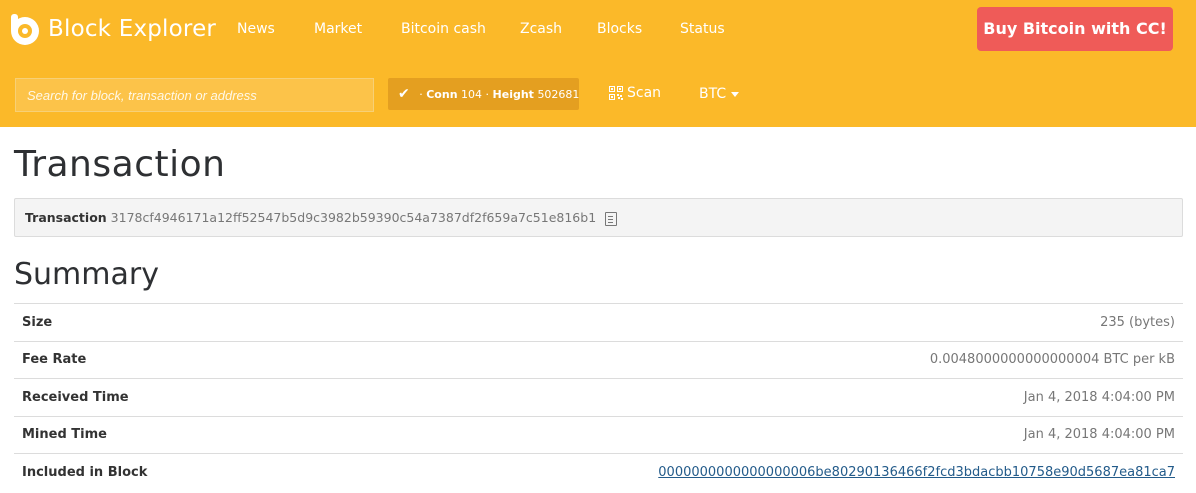 This screenshot has height=493, width=1196. What do you see at coordinates (616, 93) in the screenshot?
I see `qr-code-icon` at bounding box center [616, 93].